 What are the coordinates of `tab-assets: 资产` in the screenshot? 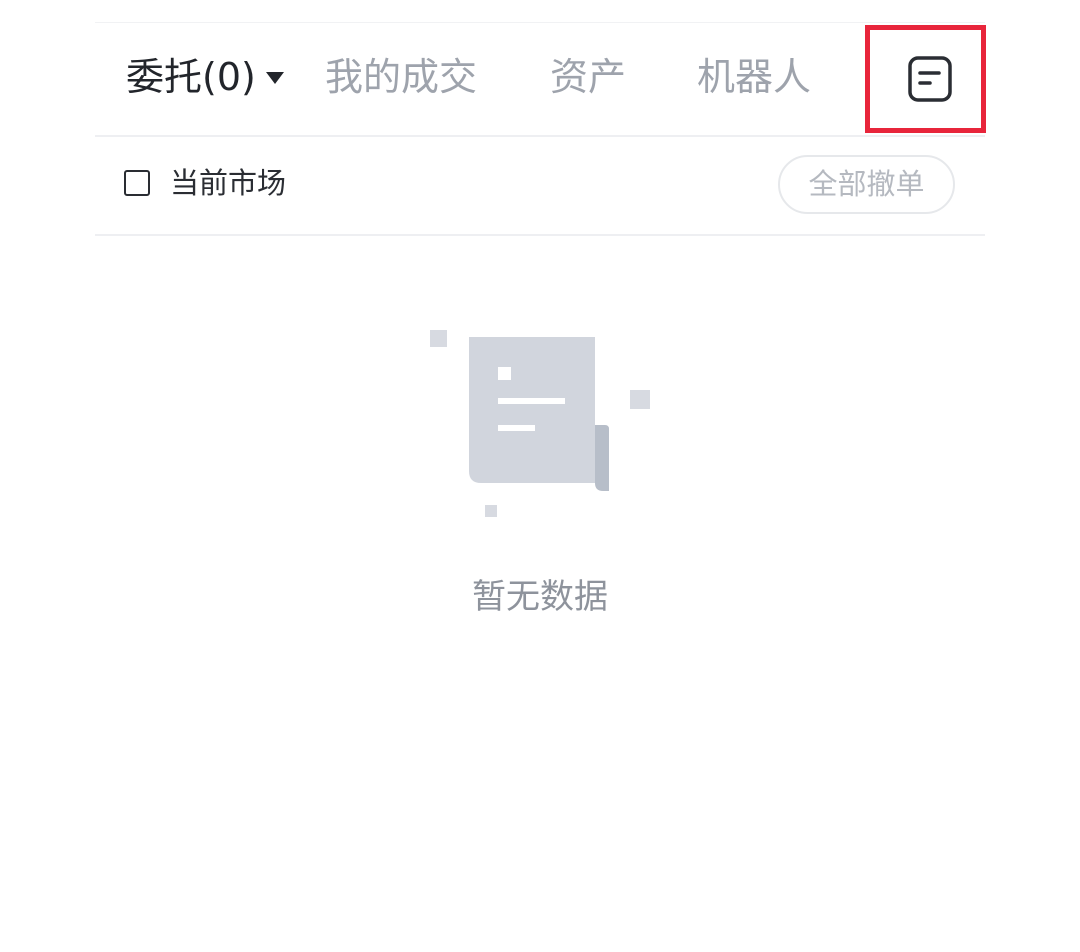 It's located at (588, 79).